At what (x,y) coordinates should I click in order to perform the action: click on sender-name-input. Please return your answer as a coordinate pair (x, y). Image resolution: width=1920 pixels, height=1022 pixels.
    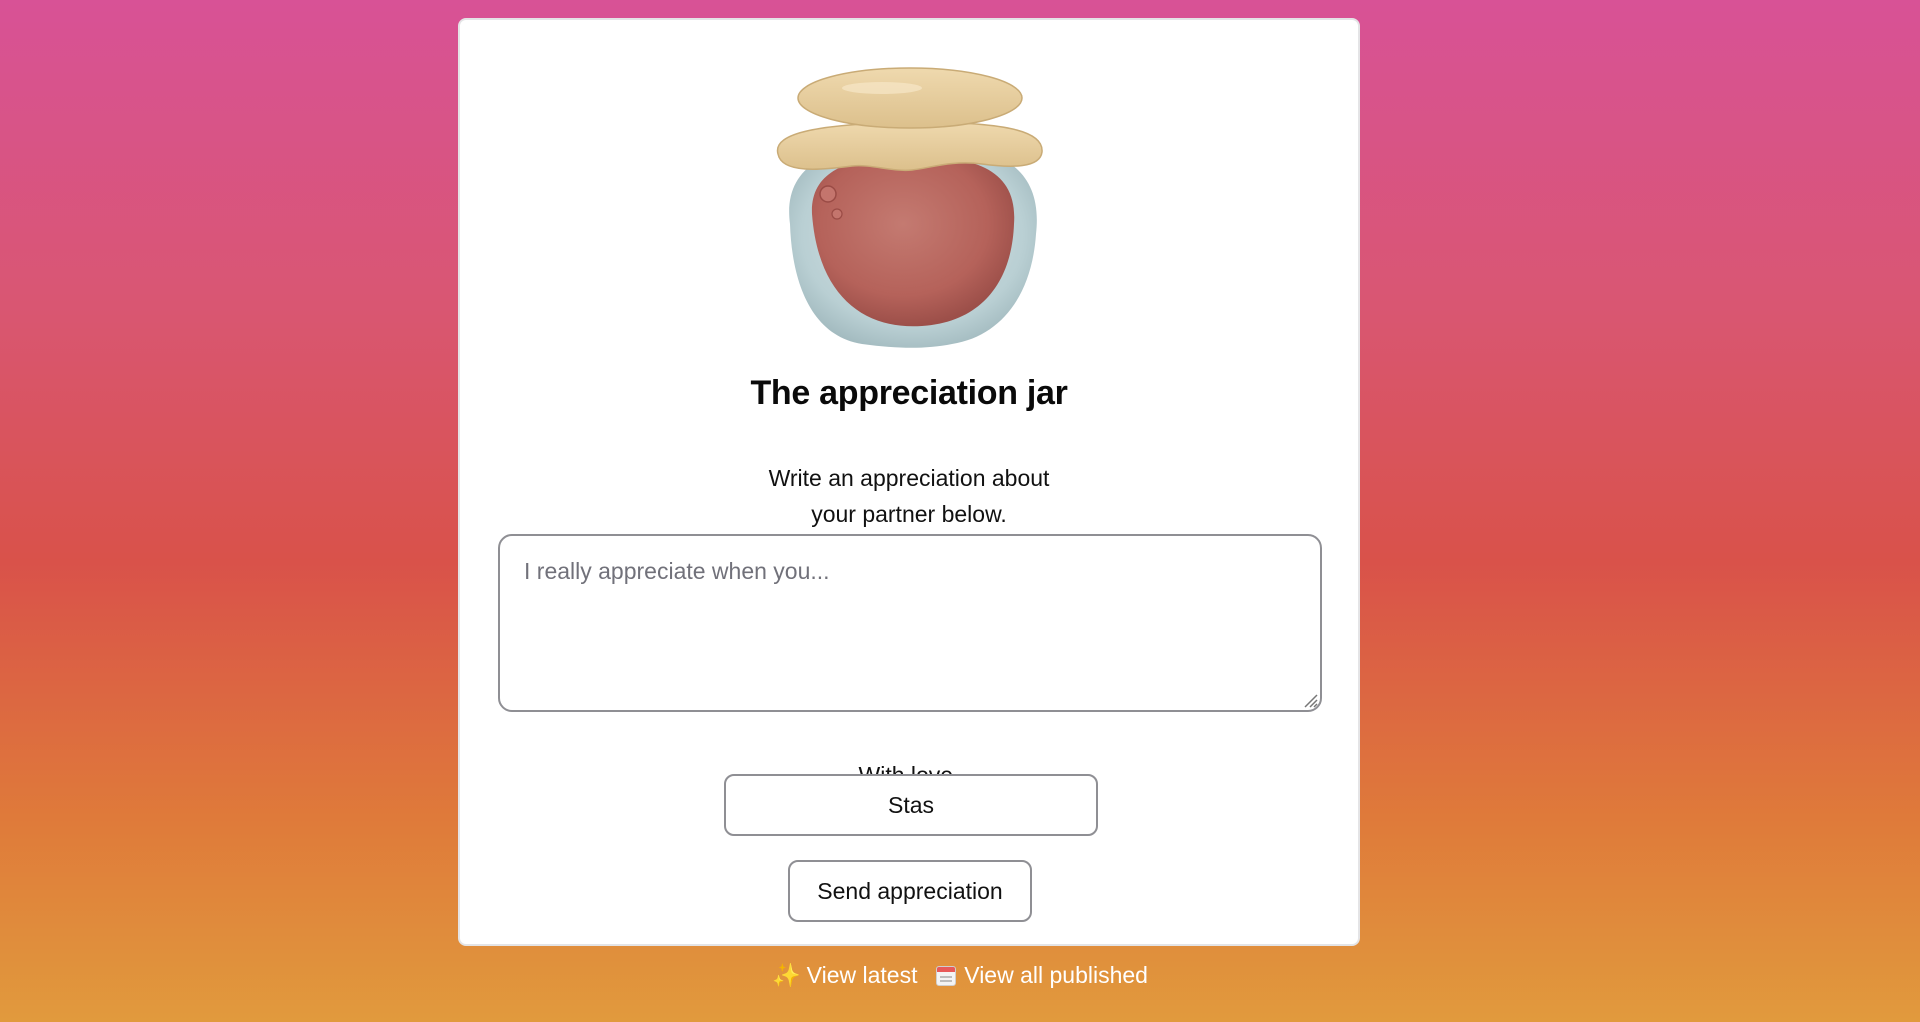
    Looking at the image, I should click on (911, 805).